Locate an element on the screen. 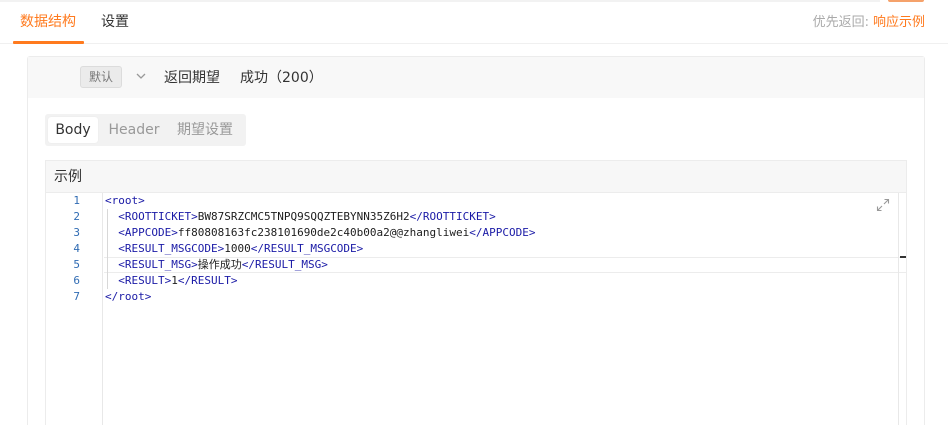 This screenshot has width=948, height=425. body-header-segmented: Body Header 期望设置 is located at coordinates (145, 130).